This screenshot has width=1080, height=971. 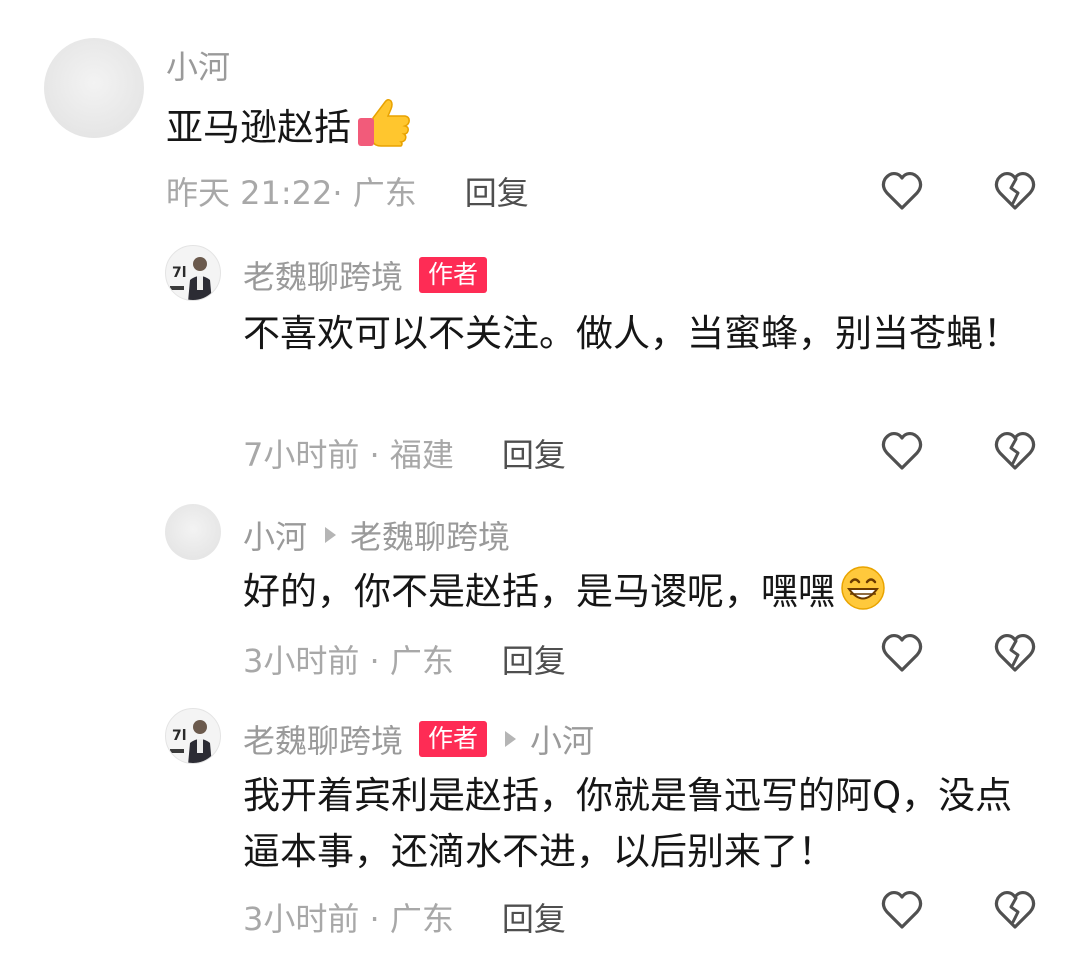 I want to click on comment-header: 小河 老魏聊跨境, so click(x=376, y=535).